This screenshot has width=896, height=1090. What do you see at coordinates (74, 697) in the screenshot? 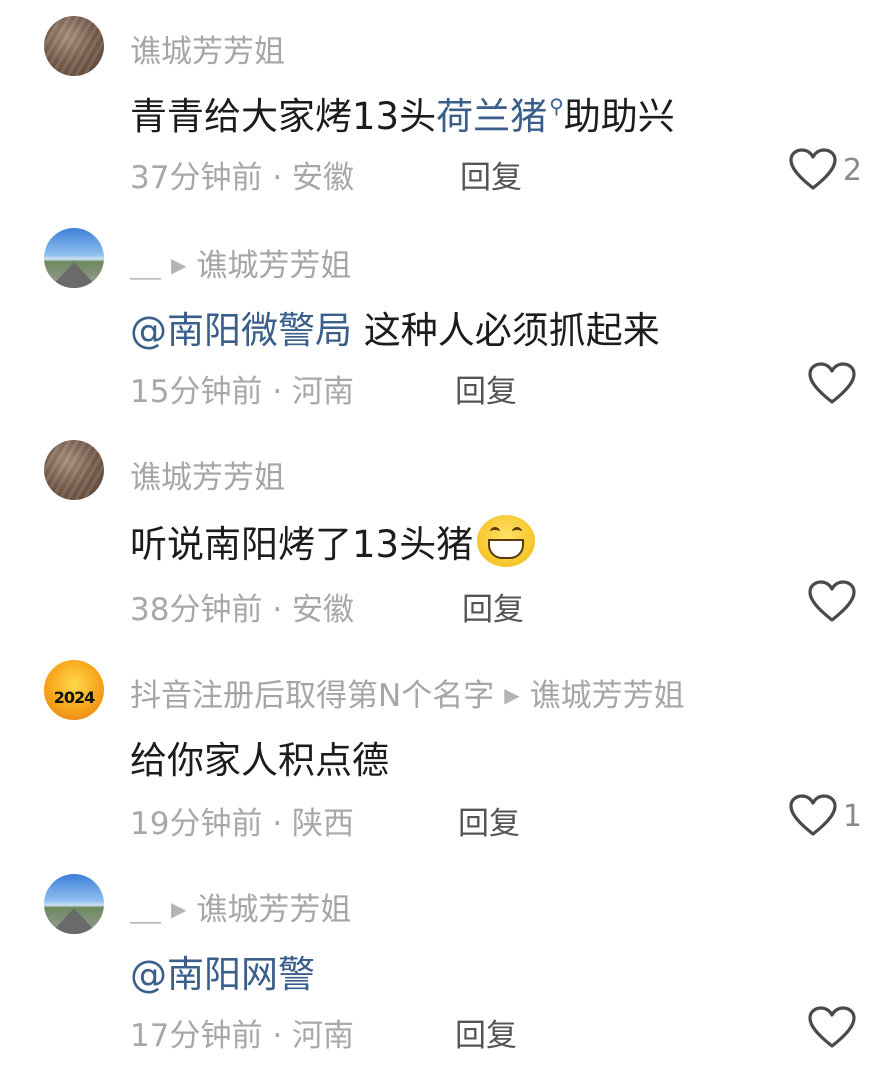
I see `avatar-text: 2024` at bounding box center [74, 697].